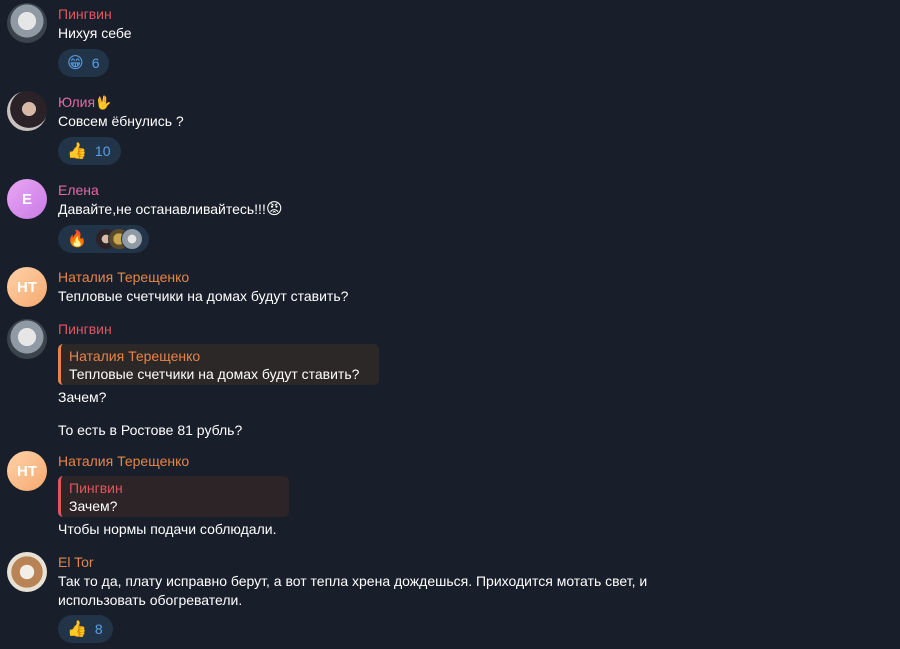 The image size is (900, 649). Describe the element at coordinates (95, 33) in the screenshot. I see `message-text: Нихуя себе` at that location.